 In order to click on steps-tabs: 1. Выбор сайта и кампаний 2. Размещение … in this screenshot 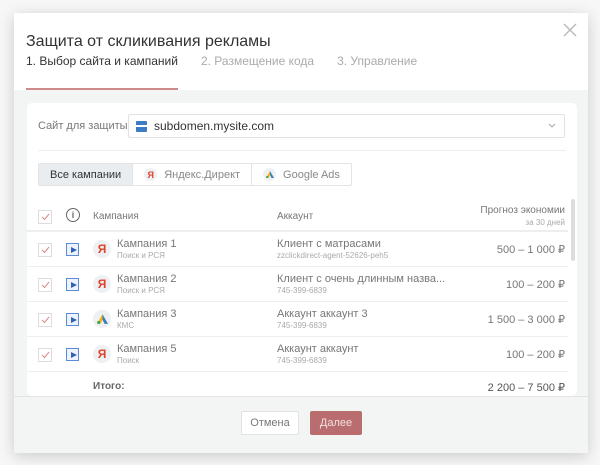, I will do `click(221, 72)`.